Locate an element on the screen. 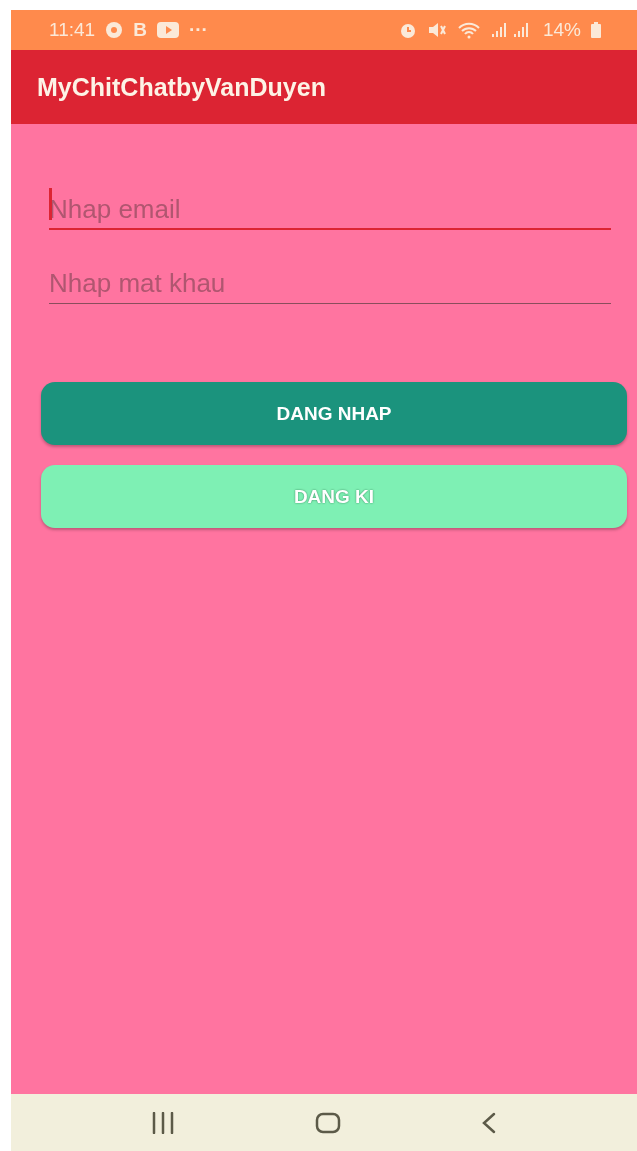 This screenshot has width=637, height=1151. input-field: Nhap mat khau is located at coordinates (330, 282).